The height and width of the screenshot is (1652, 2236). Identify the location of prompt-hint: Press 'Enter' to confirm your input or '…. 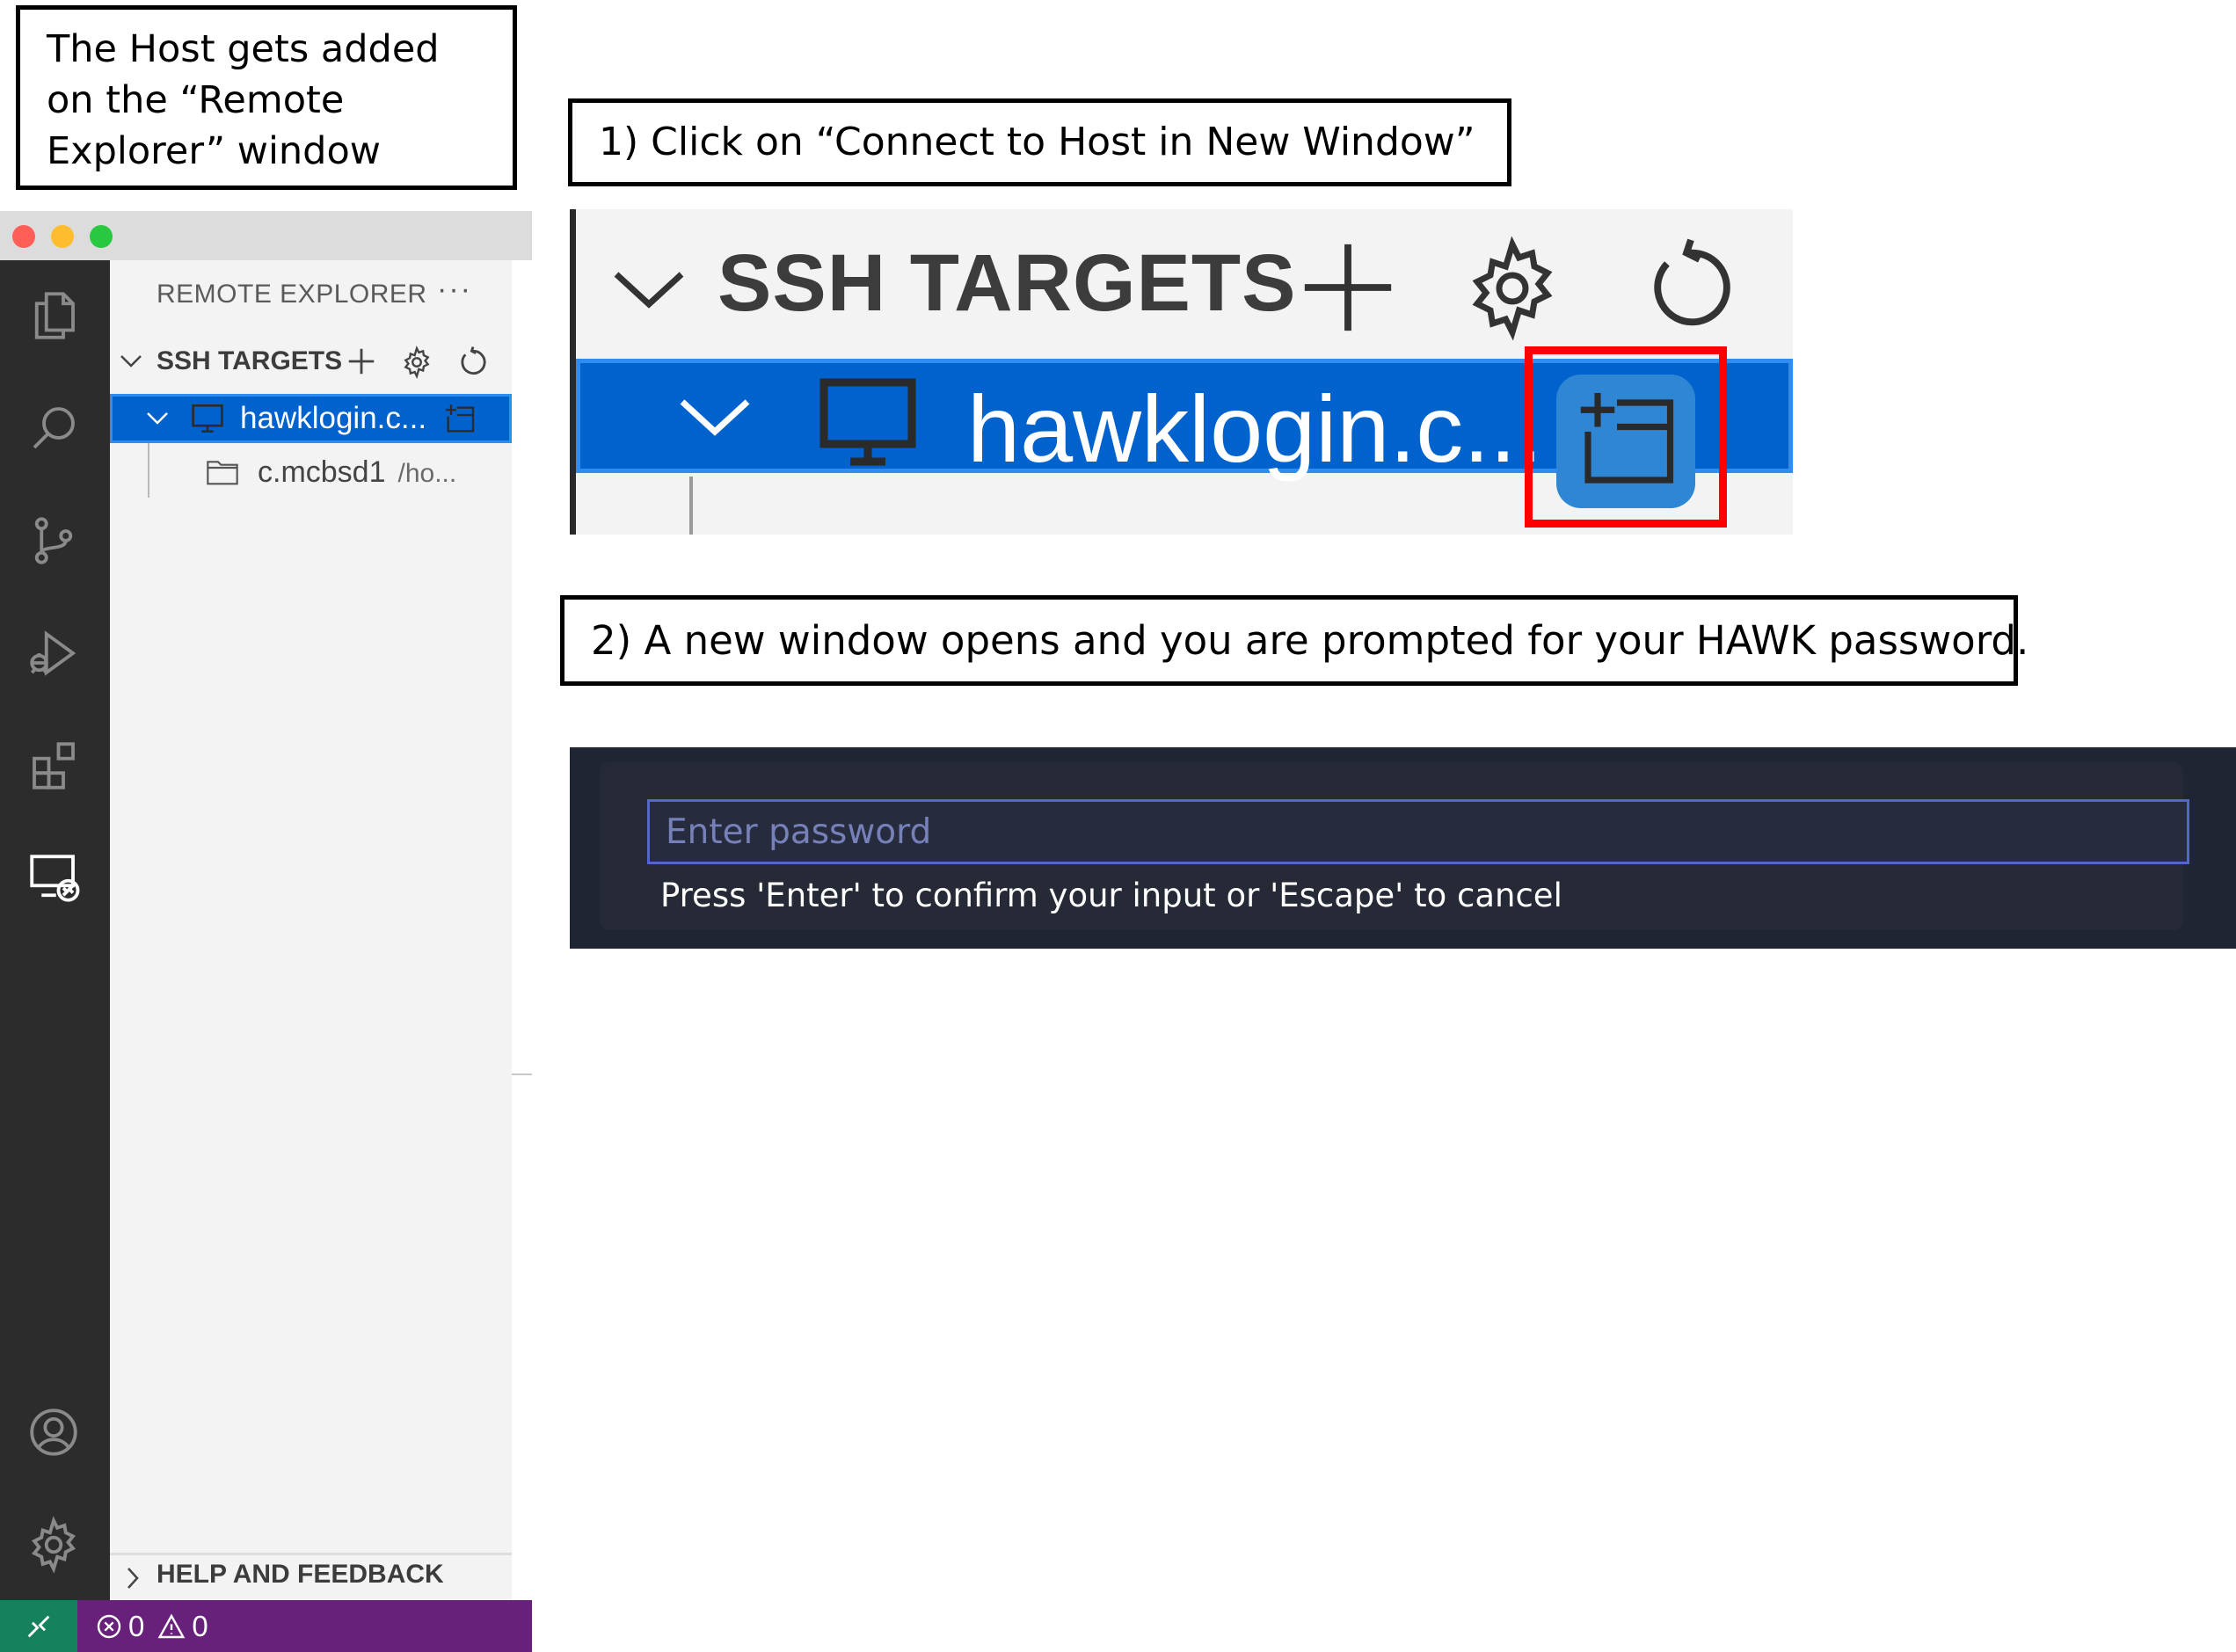
(1111, 895).